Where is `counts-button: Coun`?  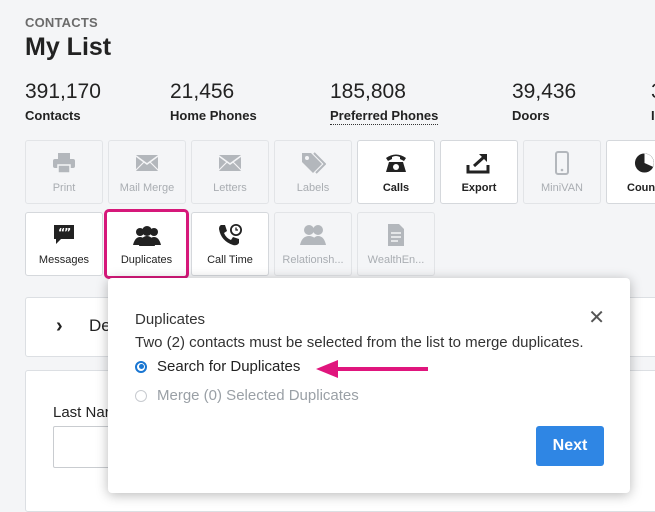 counts-button: Coun is located at coordinates (630, 172).